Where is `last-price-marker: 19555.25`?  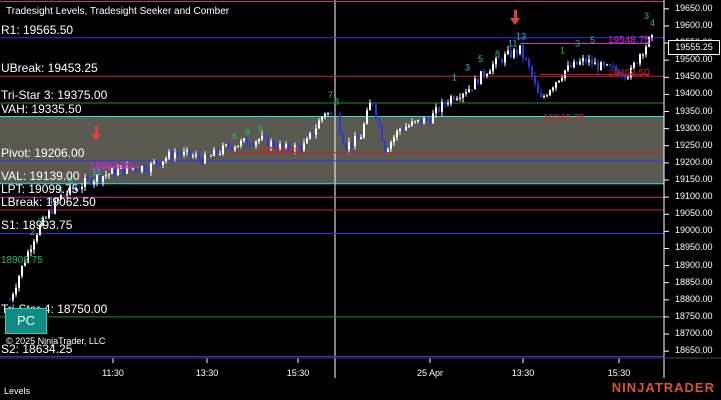 last-price-marker: 19555.25 is located at coordinates (694, 47).